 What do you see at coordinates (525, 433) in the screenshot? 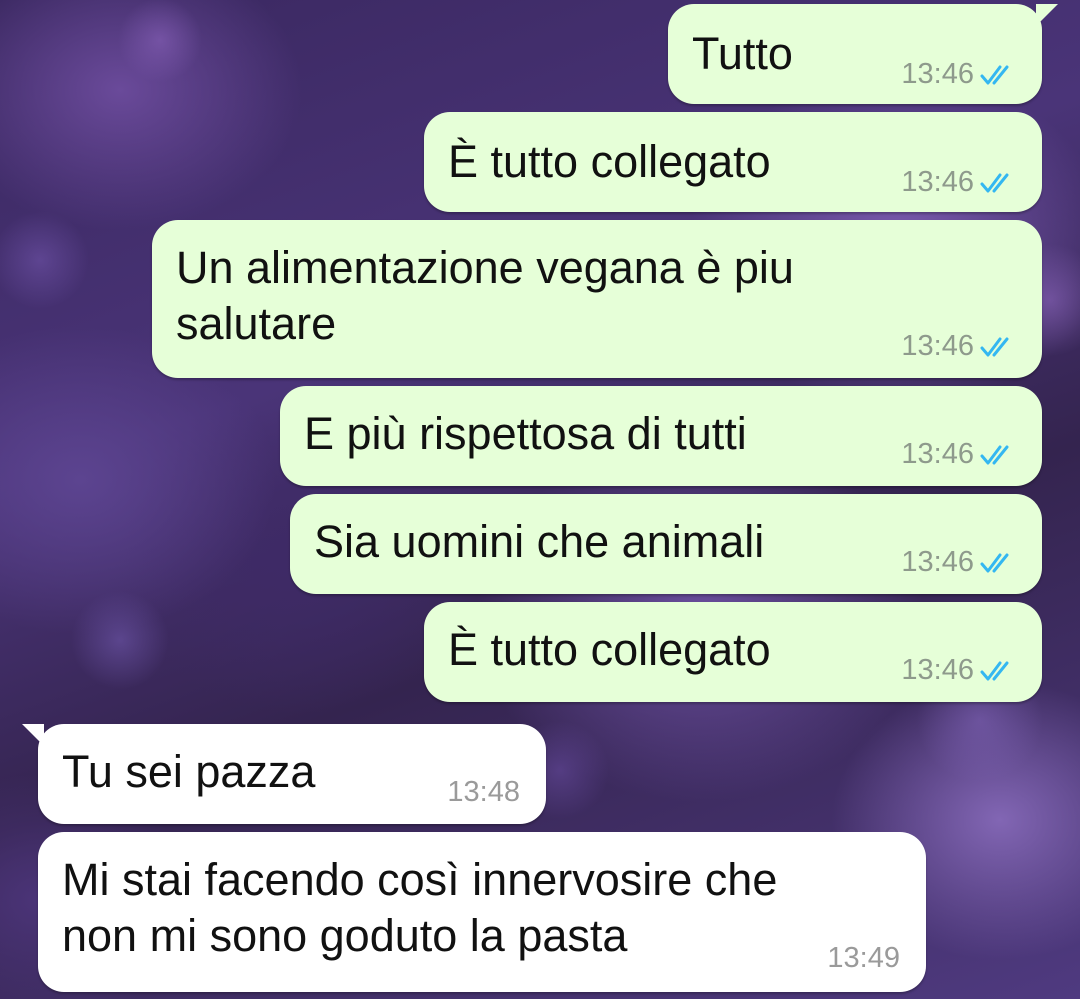
I see `message-text: E più rispettosa di tutti` at bounding box center [525, 433].